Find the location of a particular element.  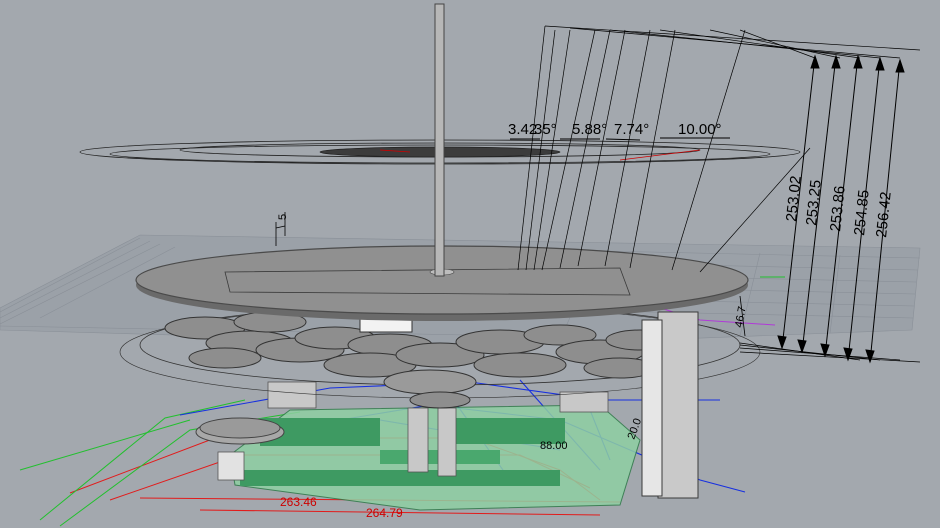

bottom-dim-2: 264.79 is located at coordinates (384, 513).